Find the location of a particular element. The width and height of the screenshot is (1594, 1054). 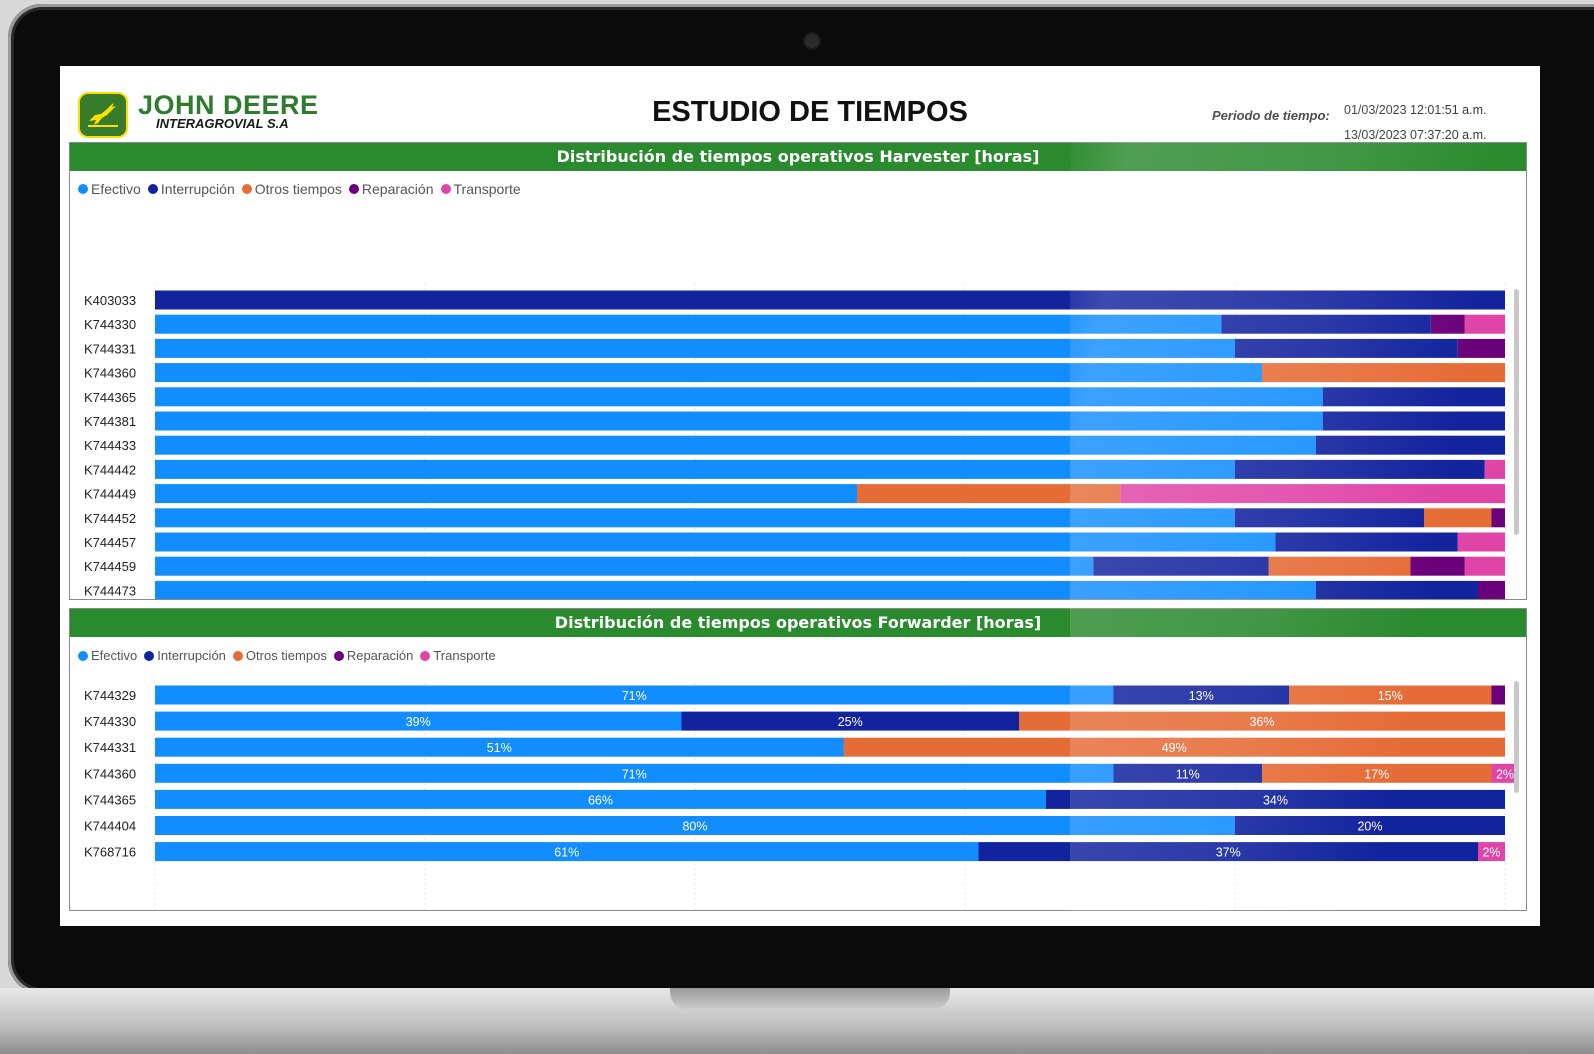

category-label: K744433 is located at coordinates (110, 445).